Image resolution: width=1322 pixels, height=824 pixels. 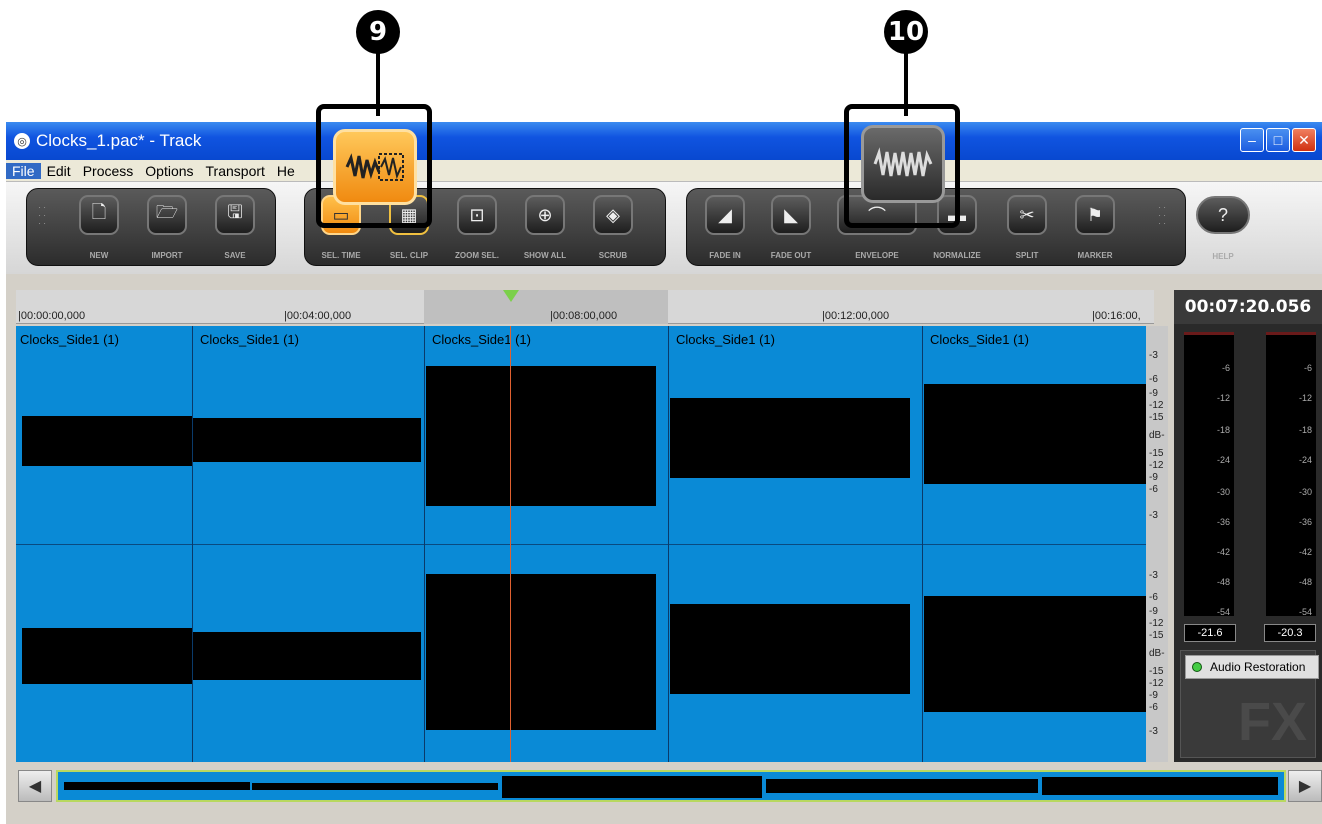 I want to click on left-peak-readout: -21.6, so click(x=1210, y=633).